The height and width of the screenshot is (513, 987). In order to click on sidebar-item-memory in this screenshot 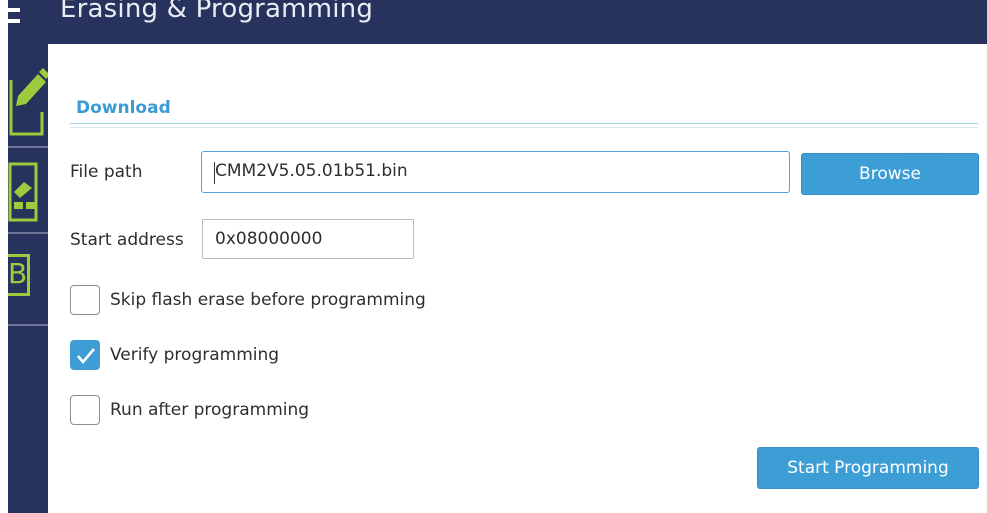, I will do `click(28, 192)`.